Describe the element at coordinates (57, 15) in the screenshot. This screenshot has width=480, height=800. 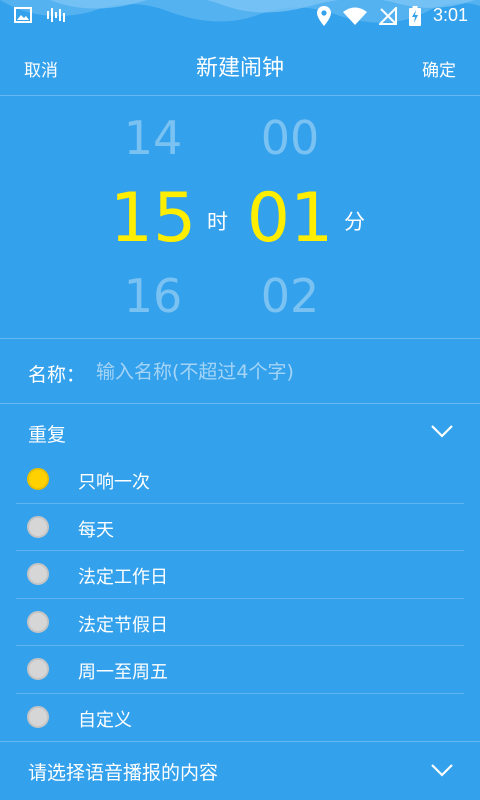
I see `voice-wave-icon` at that location.